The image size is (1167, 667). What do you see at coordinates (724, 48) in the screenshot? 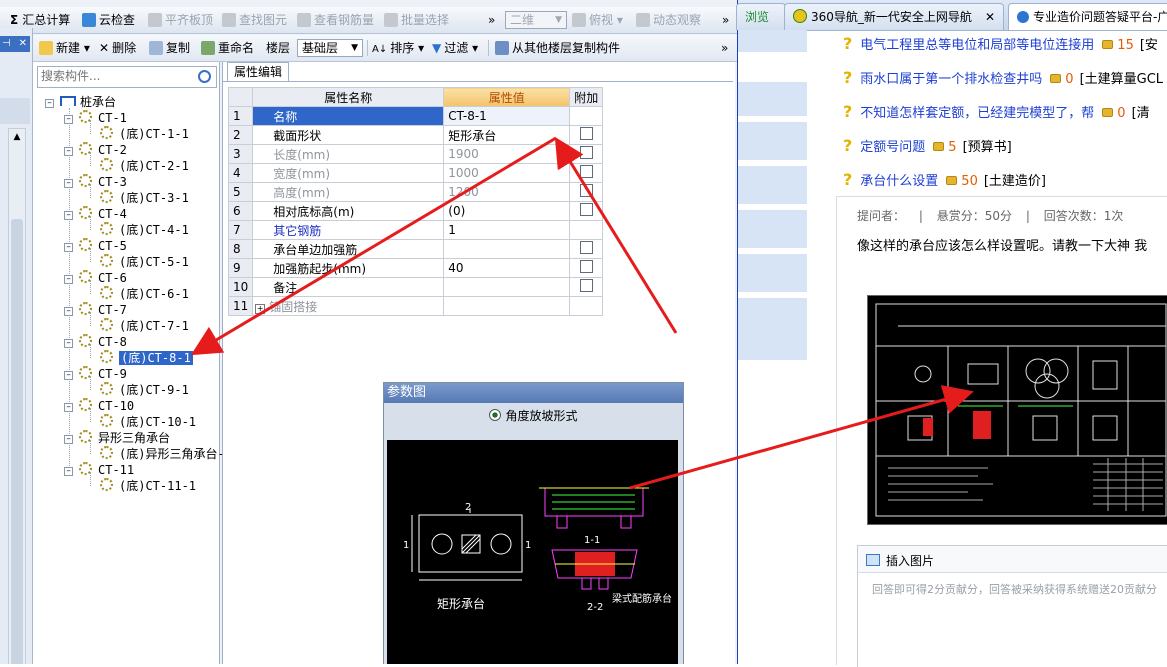
I see `toolbar2-more: »` at bounding box center [724, 48].